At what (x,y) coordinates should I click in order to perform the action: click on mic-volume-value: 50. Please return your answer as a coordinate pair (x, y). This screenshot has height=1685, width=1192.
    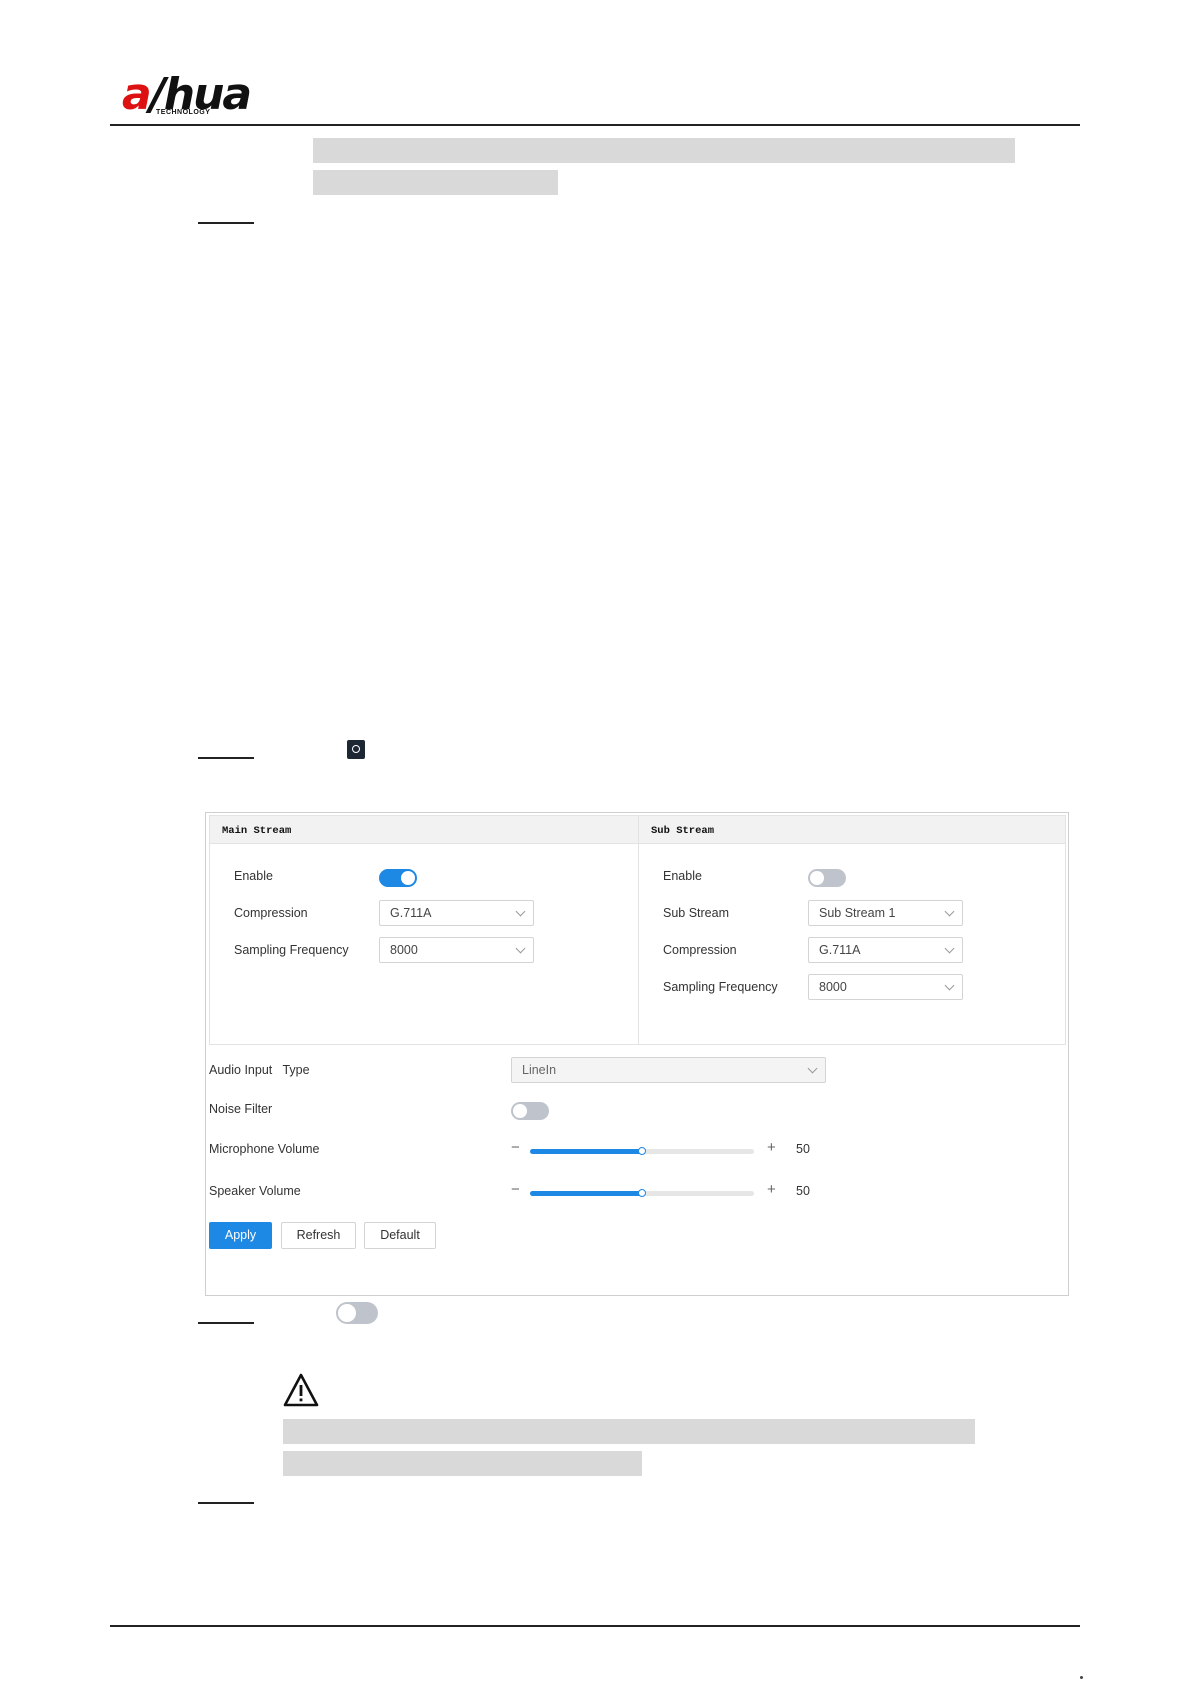
    Looking at the image, I should click on (803, 1149).